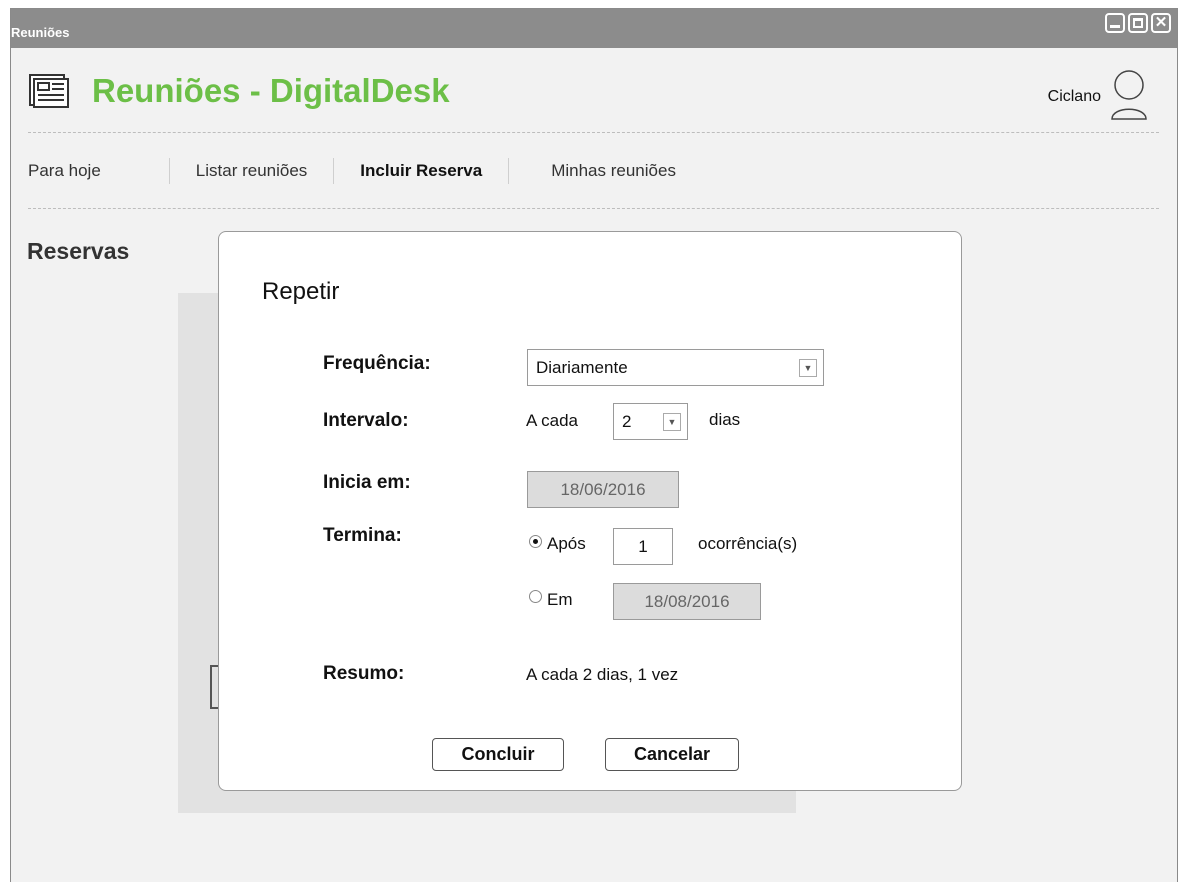 The image size is (1179, 882). What do you see at coordinates (627, 421) in the screenshot?
I see `interval-value: 2` at bounding box center [627, 421].